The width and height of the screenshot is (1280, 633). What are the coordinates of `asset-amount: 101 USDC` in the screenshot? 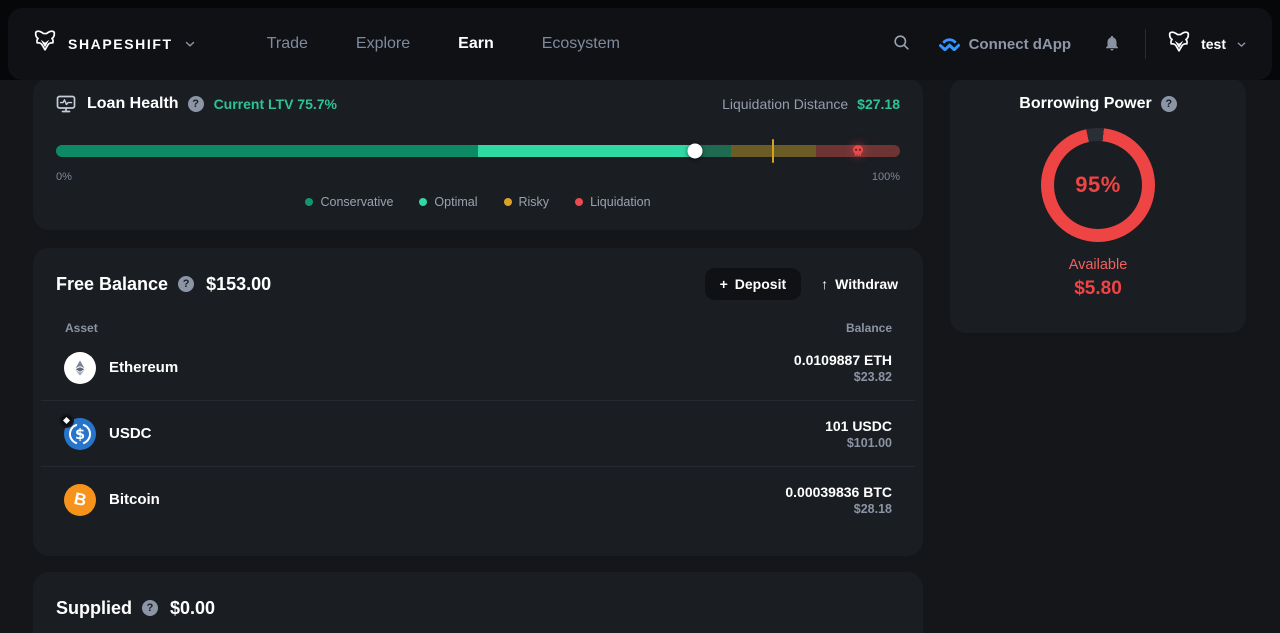 It's located at (858, 425).